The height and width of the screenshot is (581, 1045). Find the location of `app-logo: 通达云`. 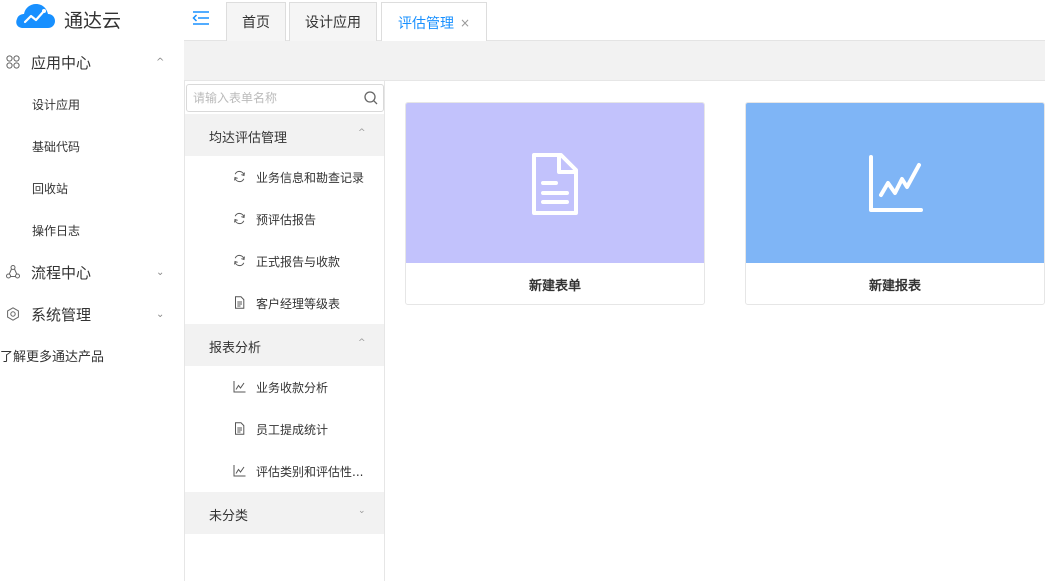

app-logo: 通达云 is located at coordinates (92, 20).